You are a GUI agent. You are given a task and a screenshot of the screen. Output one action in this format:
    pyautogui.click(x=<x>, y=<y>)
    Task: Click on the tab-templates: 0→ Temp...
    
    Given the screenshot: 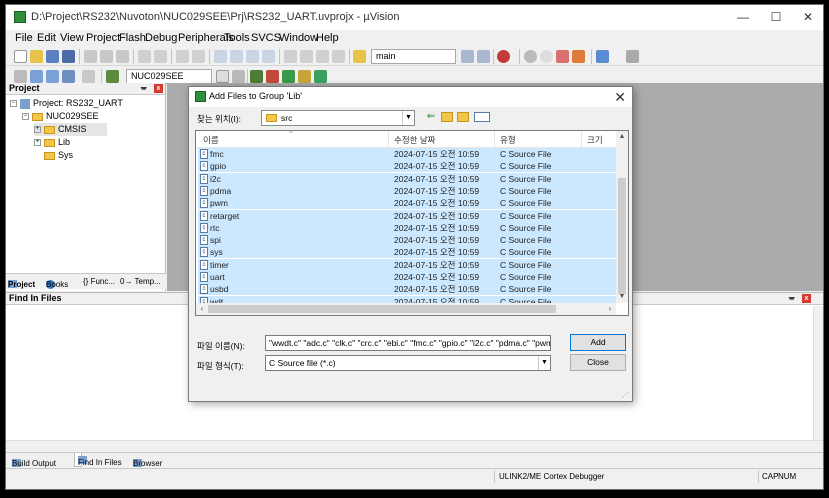 What is the action you would take?
    pyautogui.click(x=140, y=281)
    